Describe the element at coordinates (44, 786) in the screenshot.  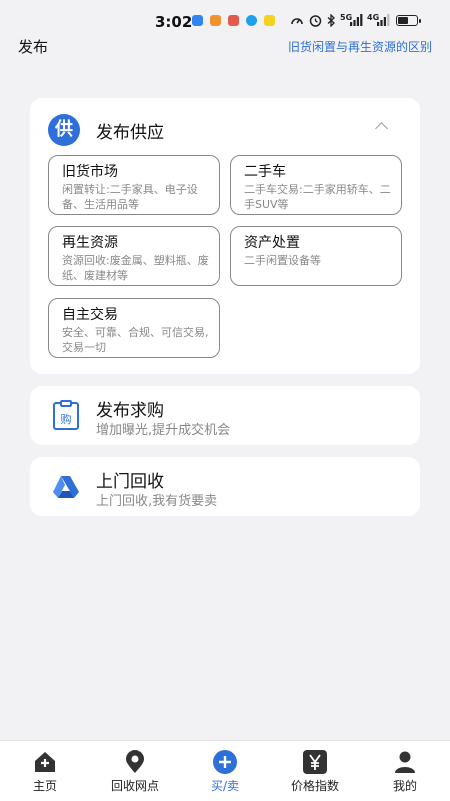
I see `nav-label: 主页` at that location.